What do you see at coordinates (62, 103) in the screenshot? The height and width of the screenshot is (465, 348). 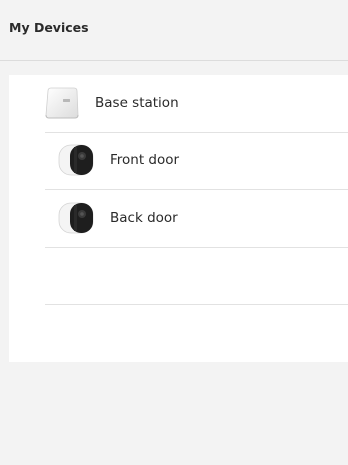 I see `base-station-icon` at bounding box center [62, 103].